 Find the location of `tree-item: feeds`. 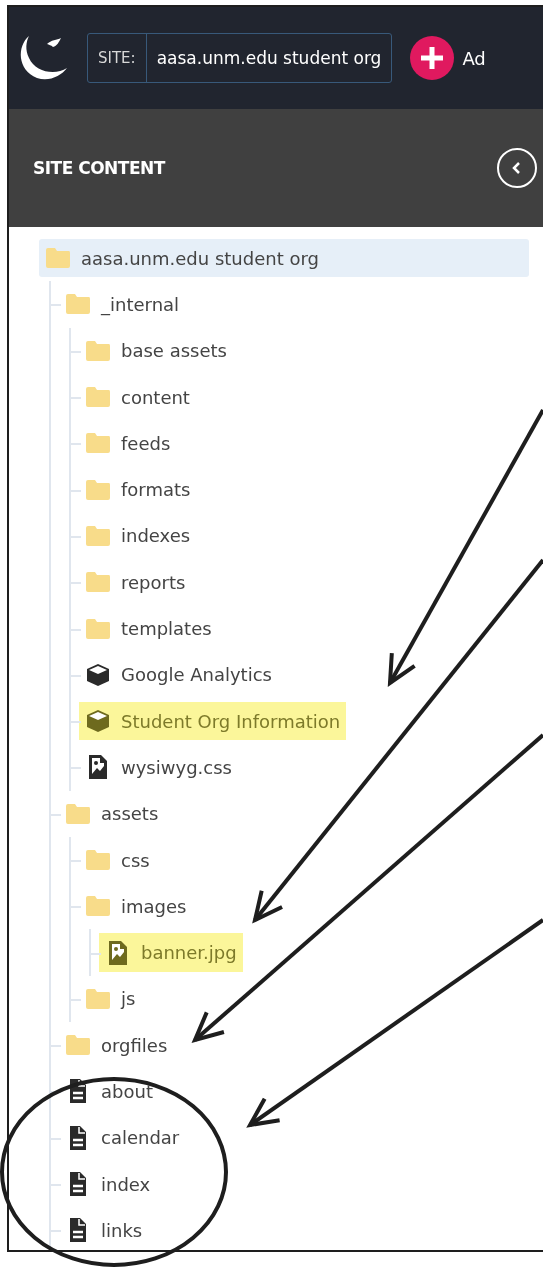

tree-item: feeds is located at coordinates (128, 443).